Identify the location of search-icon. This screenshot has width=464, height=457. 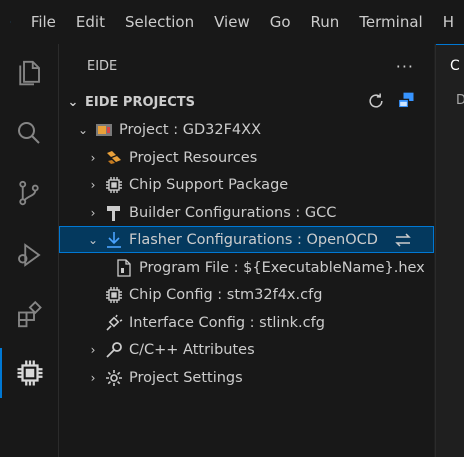
(29, 133).